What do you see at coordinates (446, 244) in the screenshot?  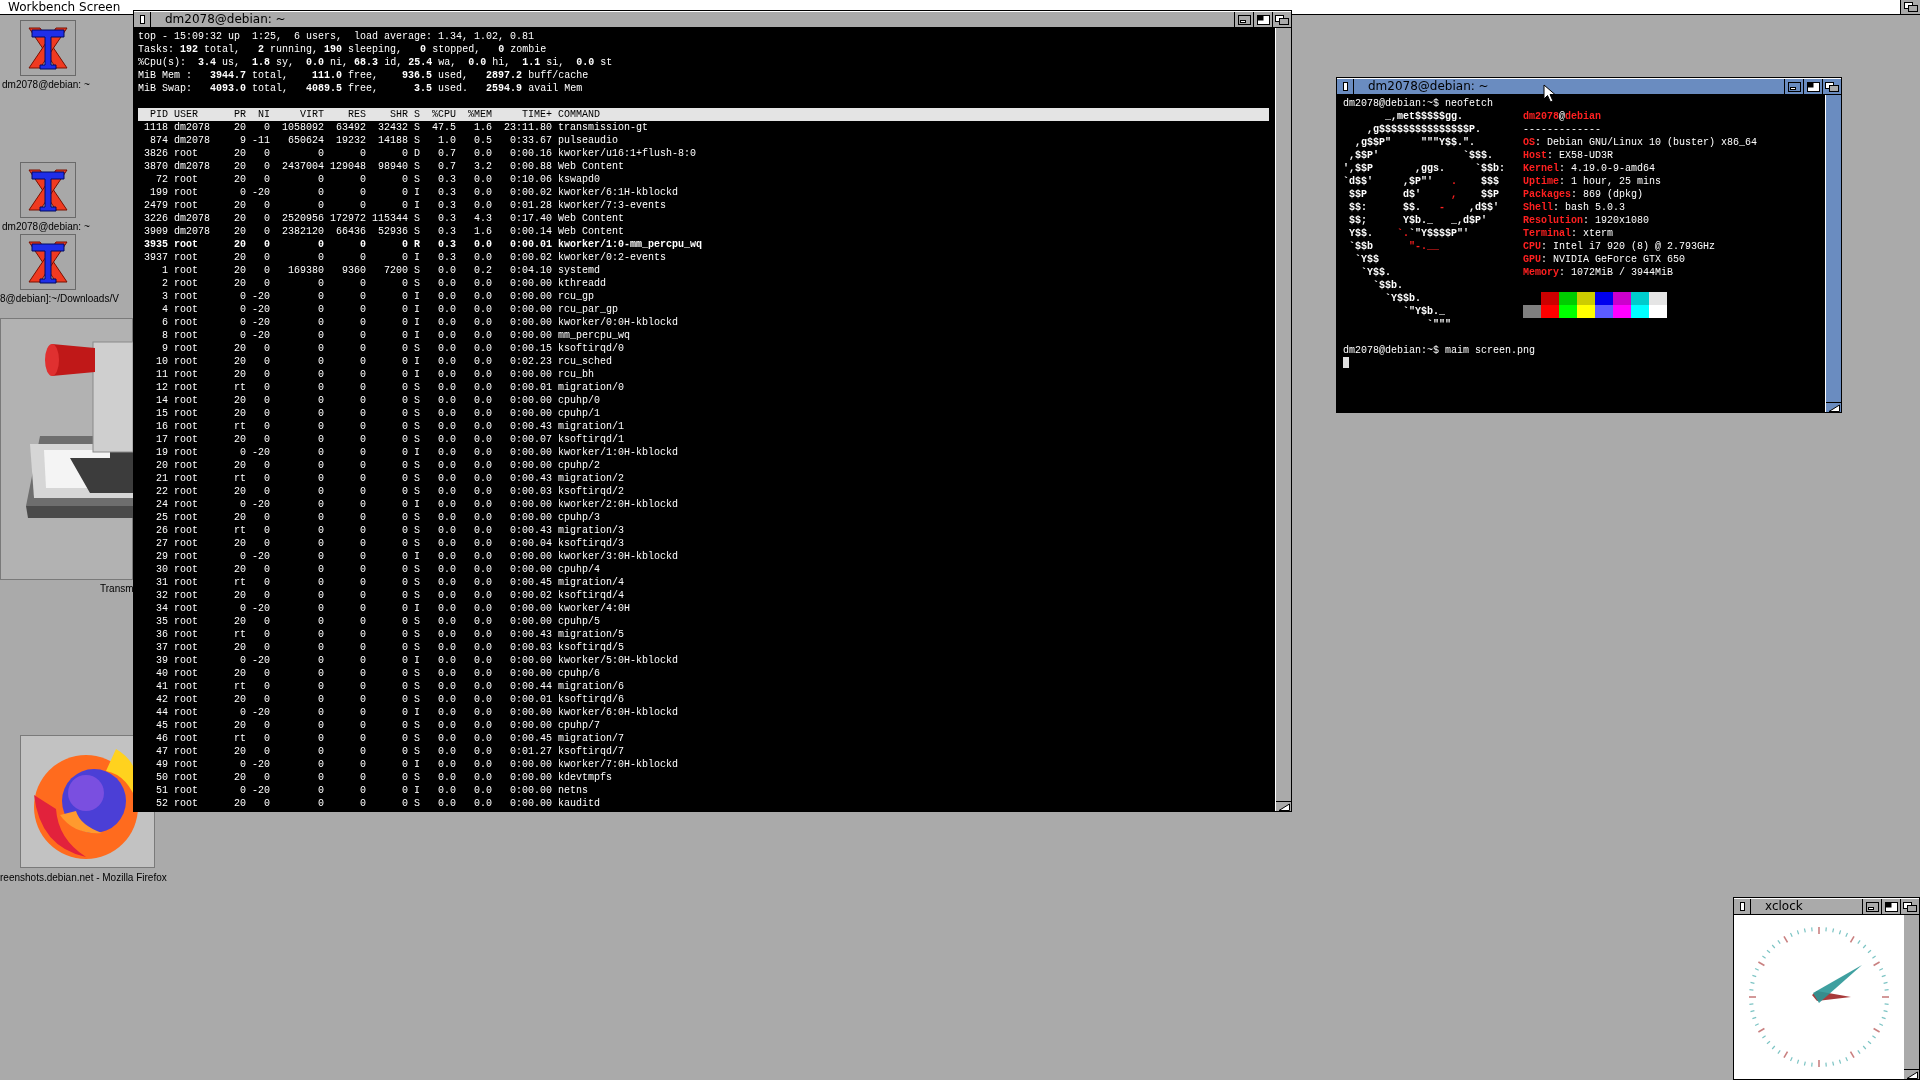 I see `table-cell-text: 0.3` at bounding box center [446, 244].